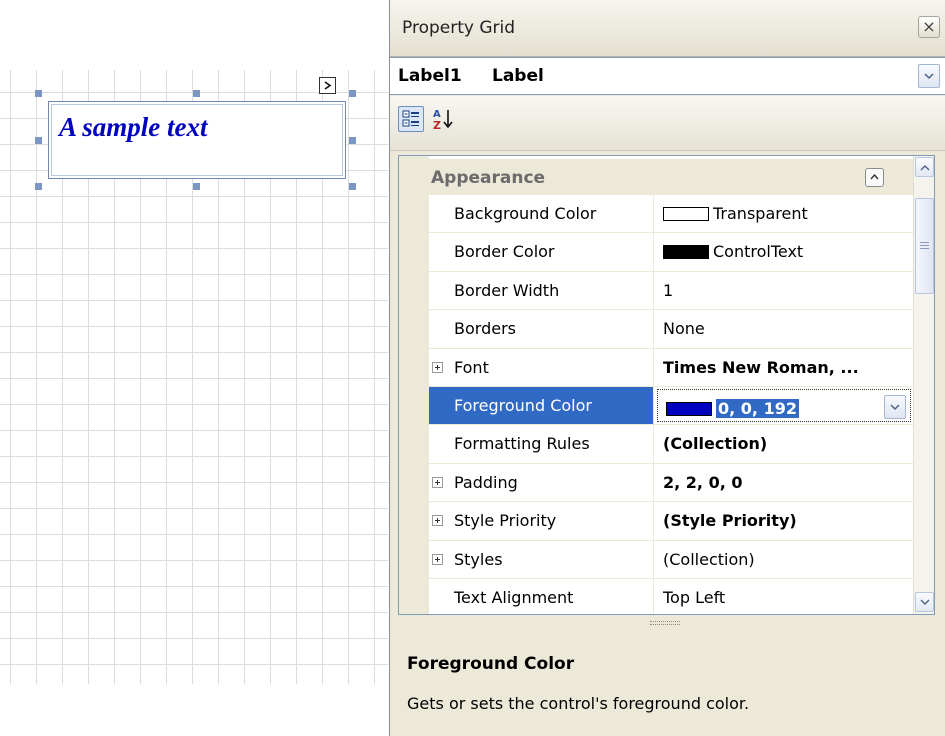  Describe the element at coordinates (929, 27) in the screenshot. I see `close-icon: ×` at that location.